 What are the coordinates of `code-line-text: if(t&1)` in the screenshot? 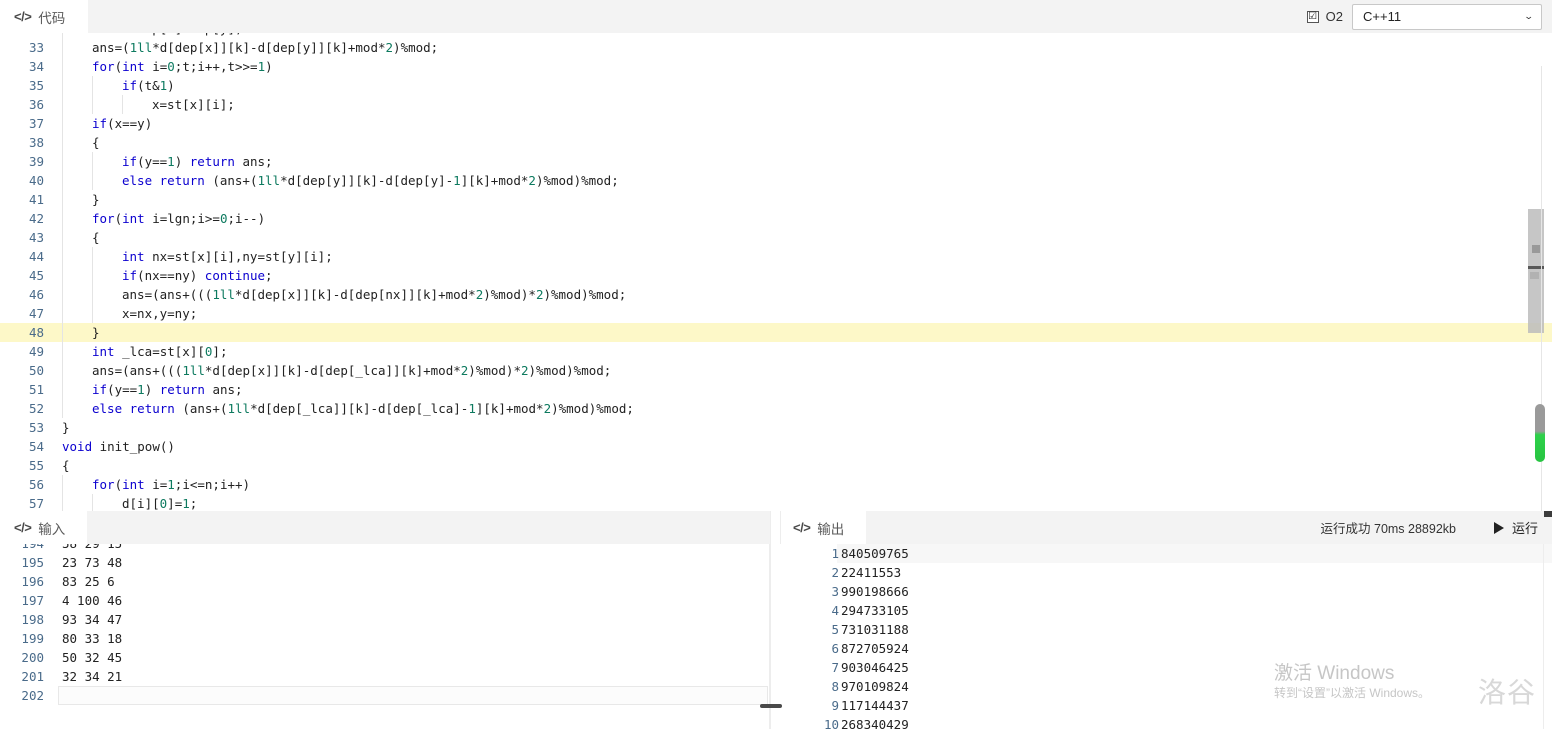 It's located at (148, 85).